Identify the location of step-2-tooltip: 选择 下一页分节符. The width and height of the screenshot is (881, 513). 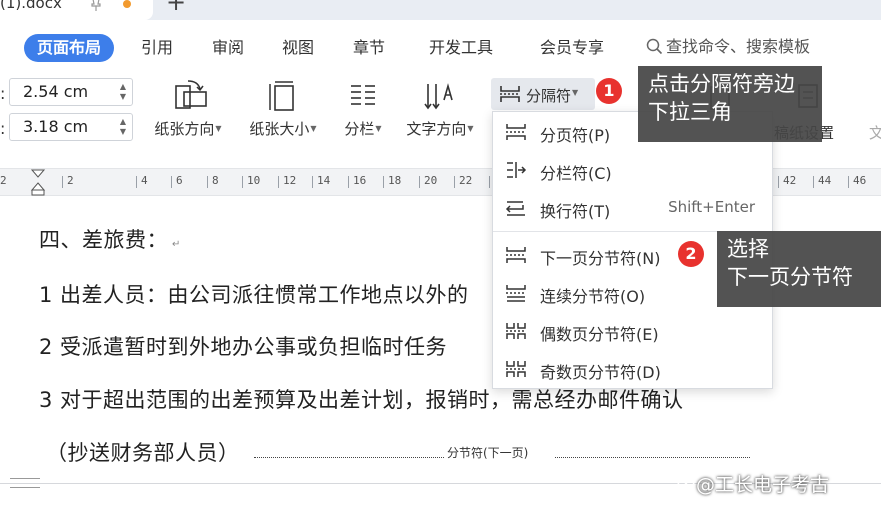
(799, 269).